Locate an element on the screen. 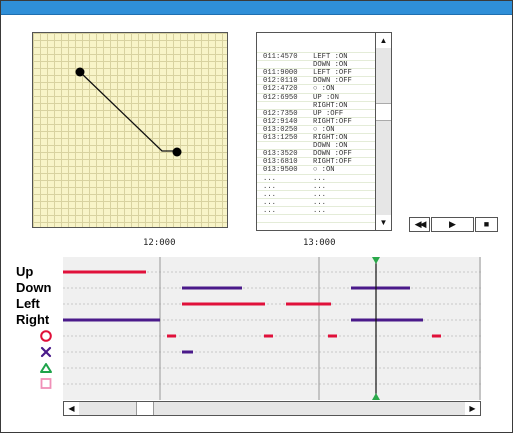 The image size is (513, 433). log-row: 012:4720 ○ :ON is located at coordinates (316, 89).